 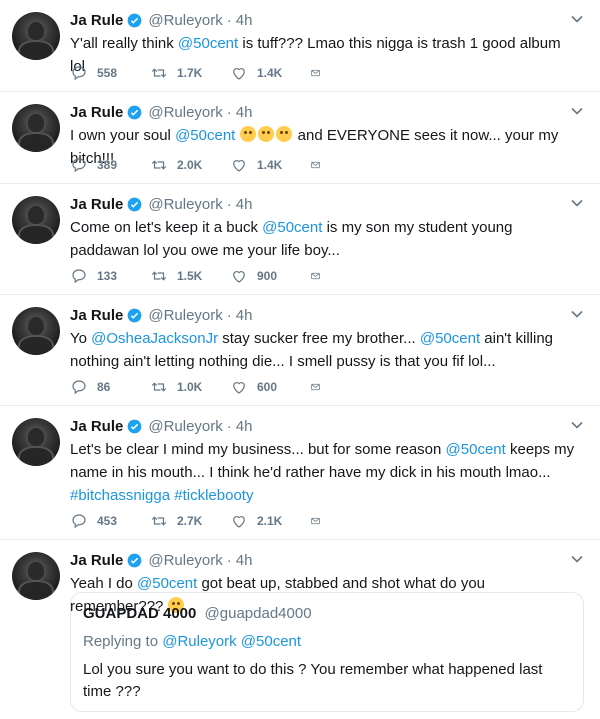 I want to click on replying-to-handles: @Ruleyork @50cent, so click(x=231, y=641).